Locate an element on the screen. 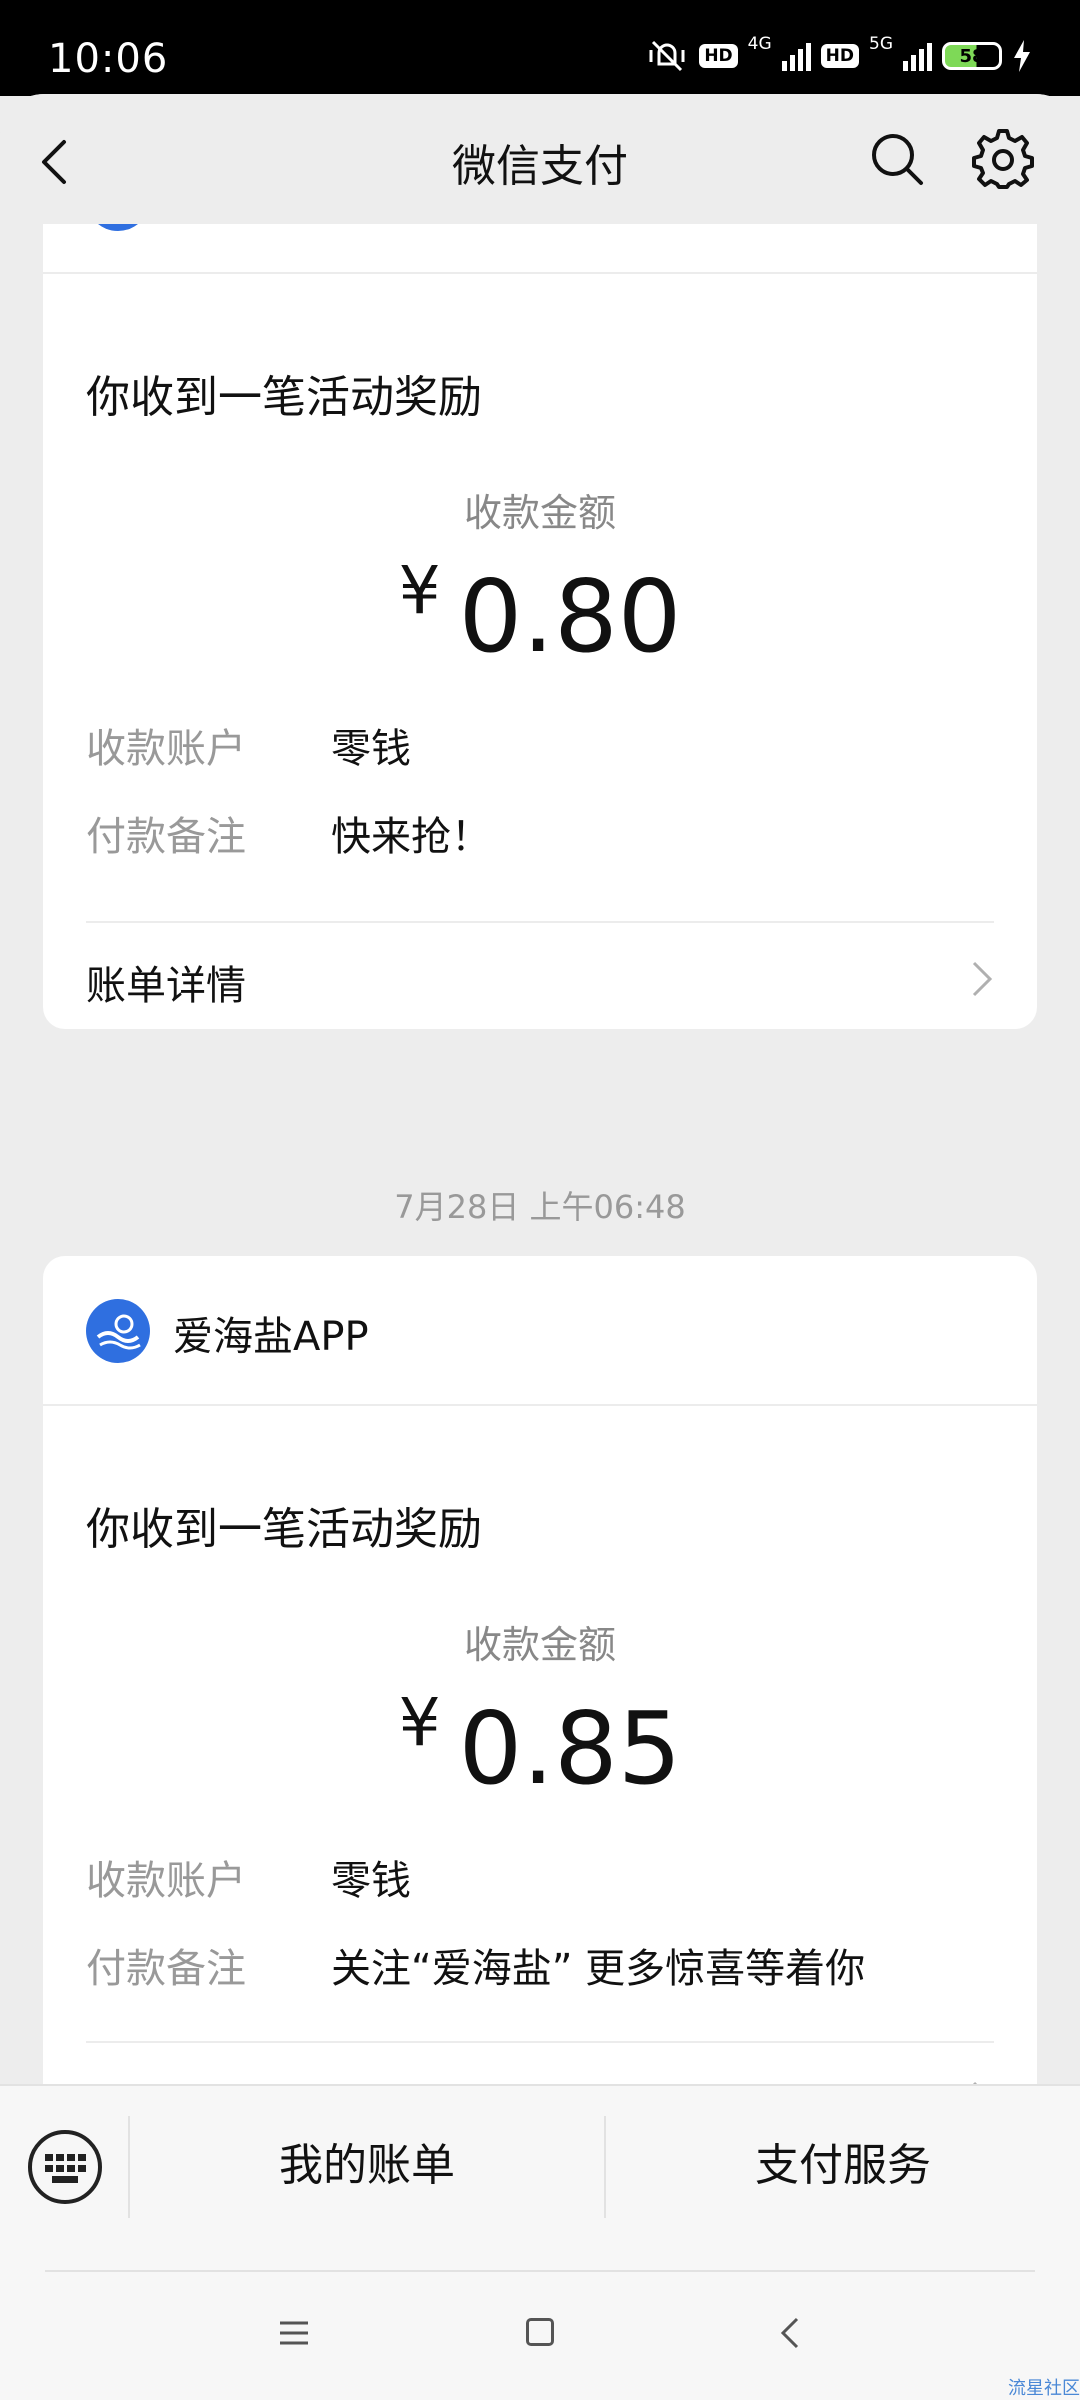 The width and height of the screenshot is (1080, 2400). card-header: 爱海盐APP is located at coordinates (540, 1331).